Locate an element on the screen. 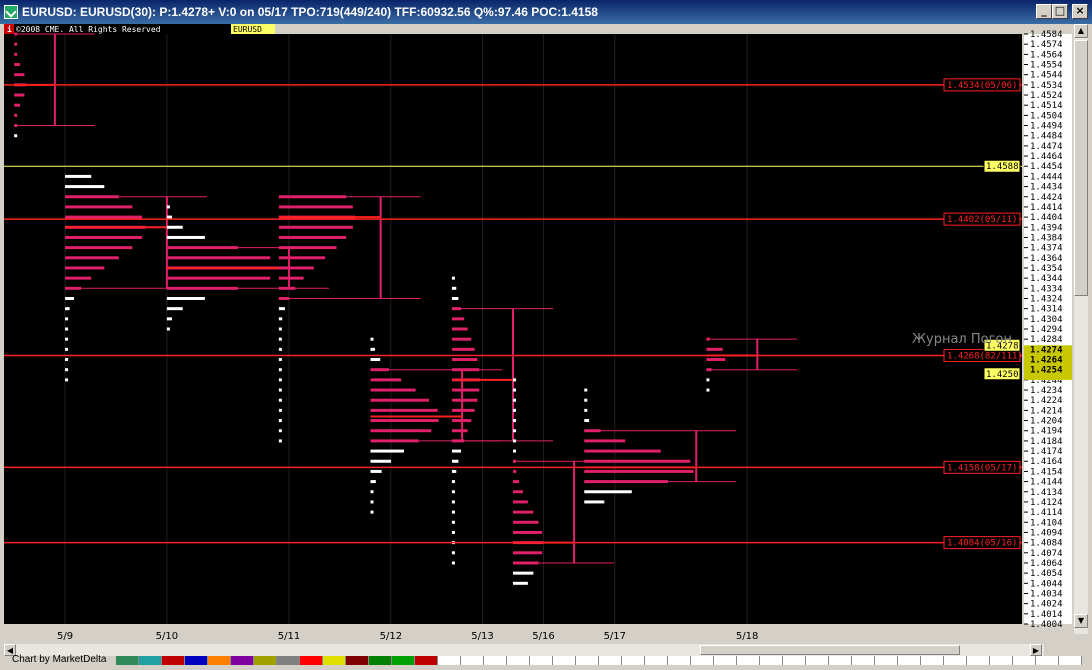 This screenshot has height=670, width=1092. price-label: 1.4014 is located at coordinates (1046, 615).